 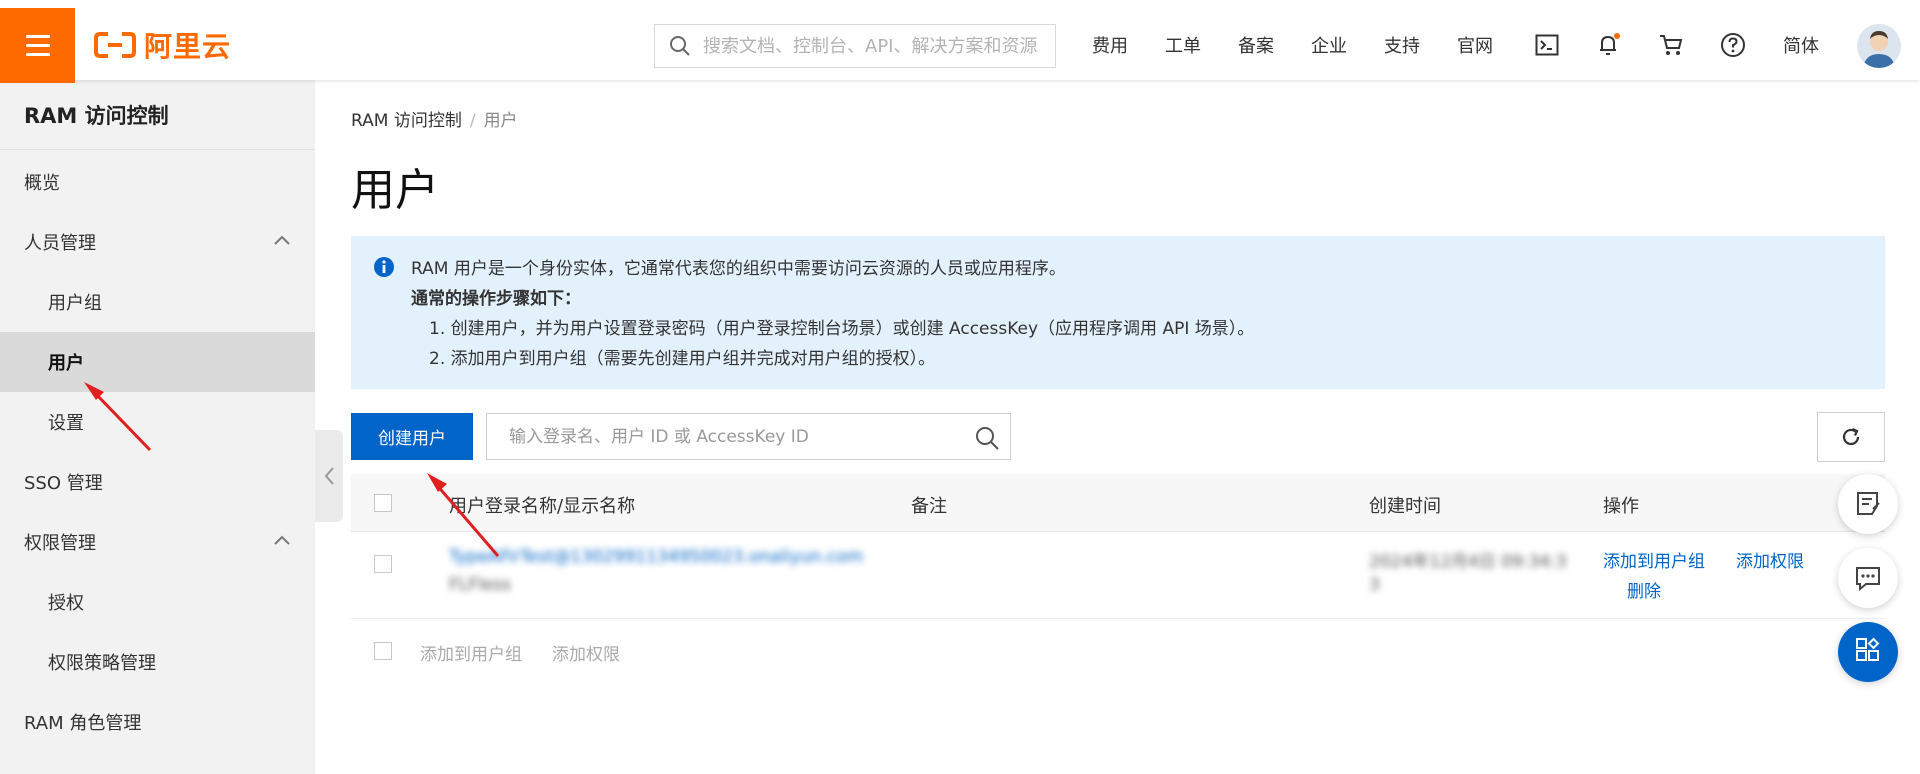 I want to click on sidebar-item-label: 概览, so click(x=42, y=183).